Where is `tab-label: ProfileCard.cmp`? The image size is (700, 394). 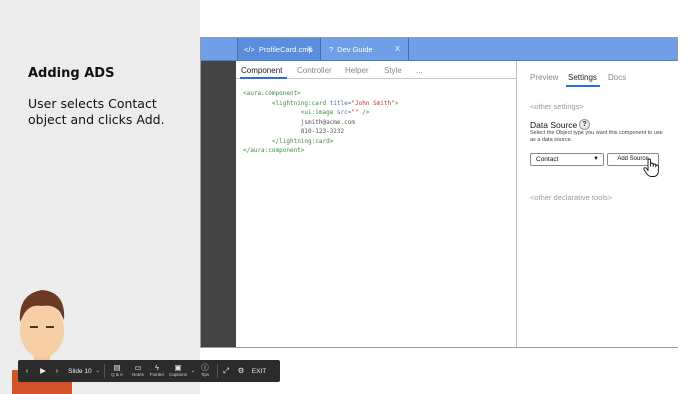
tab-label: ProfileCard.cmp is located at coordinates (285, 49).